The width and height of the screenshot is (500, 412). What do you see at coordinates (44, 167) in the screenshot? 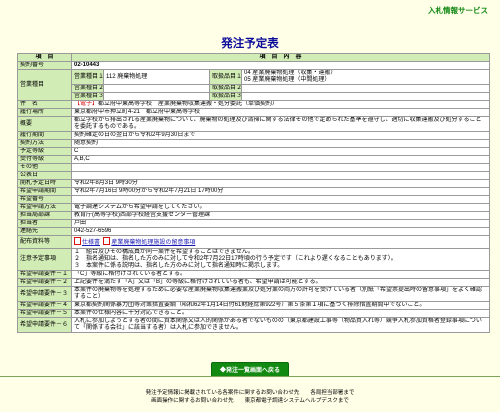
I see `label-other: その他` at bounding box center [44, 167].